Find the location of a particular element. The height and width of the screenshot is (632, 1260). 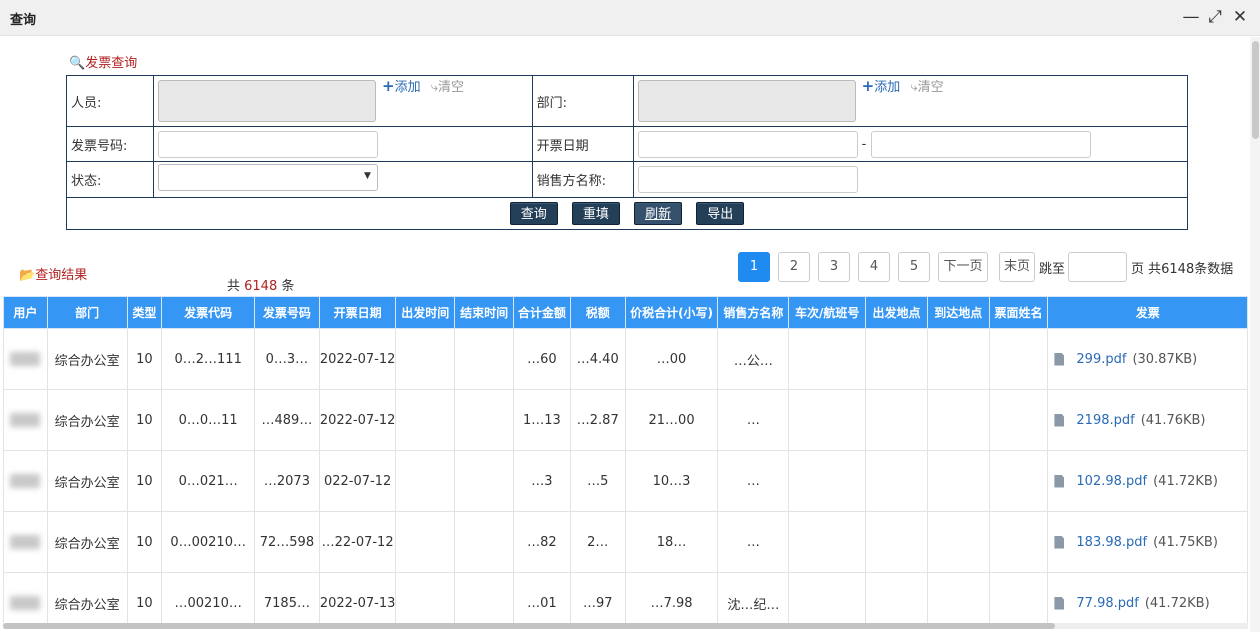

refresh-button: 刷新 is located at coordinates (658, 213).